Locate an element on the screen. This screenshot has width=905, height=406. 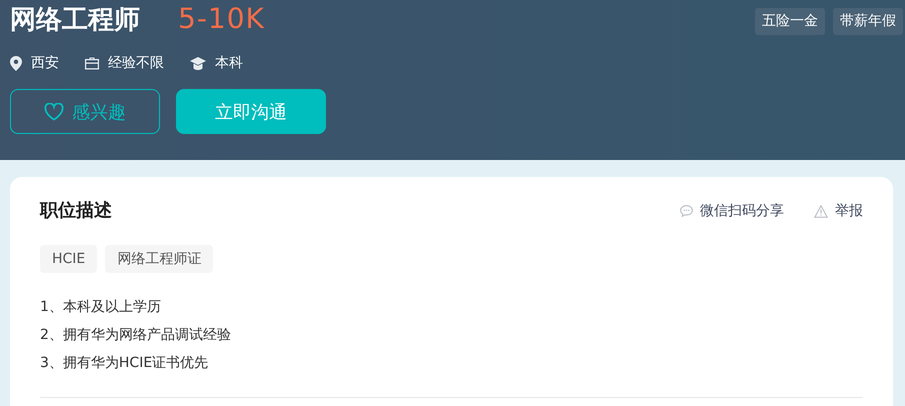
share-link: 微信扫码分享 is located at coordinates (732, 211).